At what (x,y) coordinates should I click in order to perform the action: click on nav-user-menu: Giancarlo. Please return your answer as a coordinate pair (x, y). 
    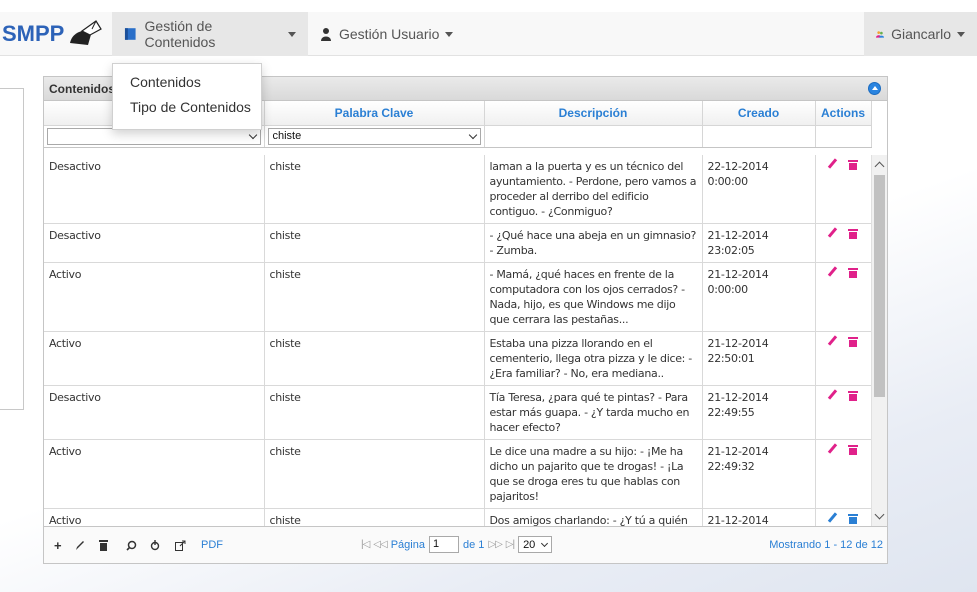
    Looking at the image, I should click on (920, 34).